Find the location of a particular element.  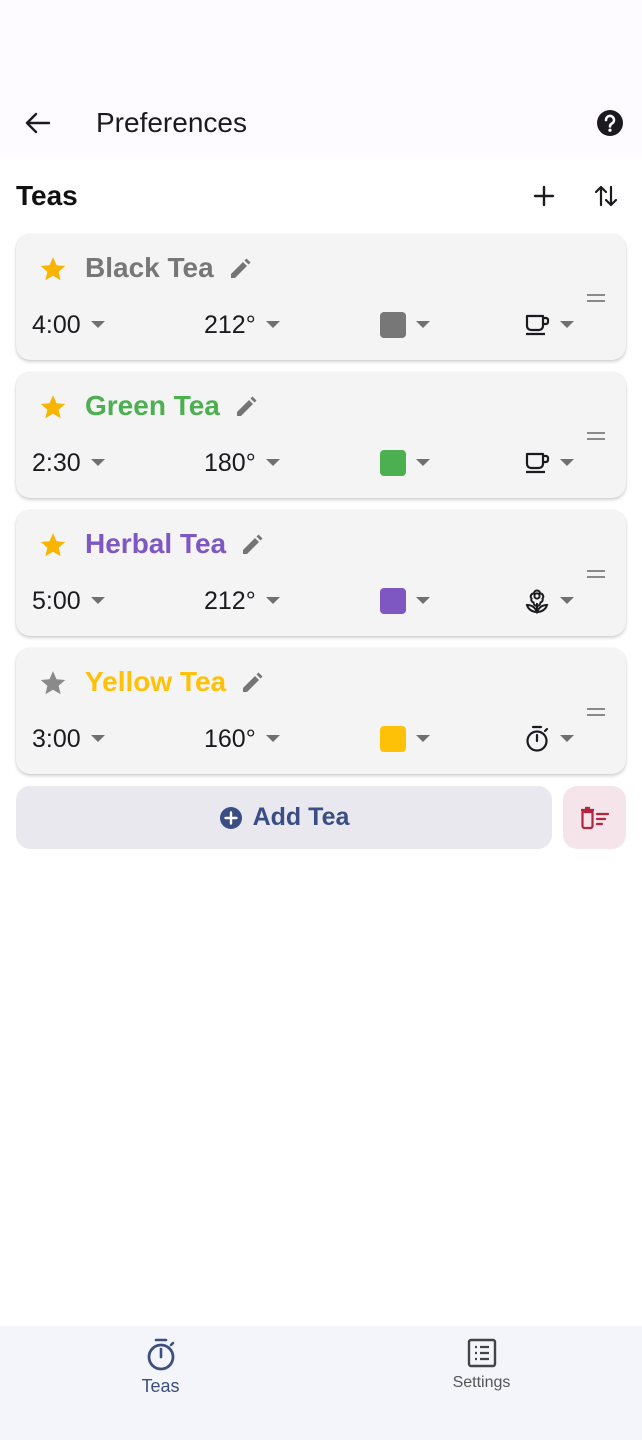

plus-icon is located at coordinates (544, 196).